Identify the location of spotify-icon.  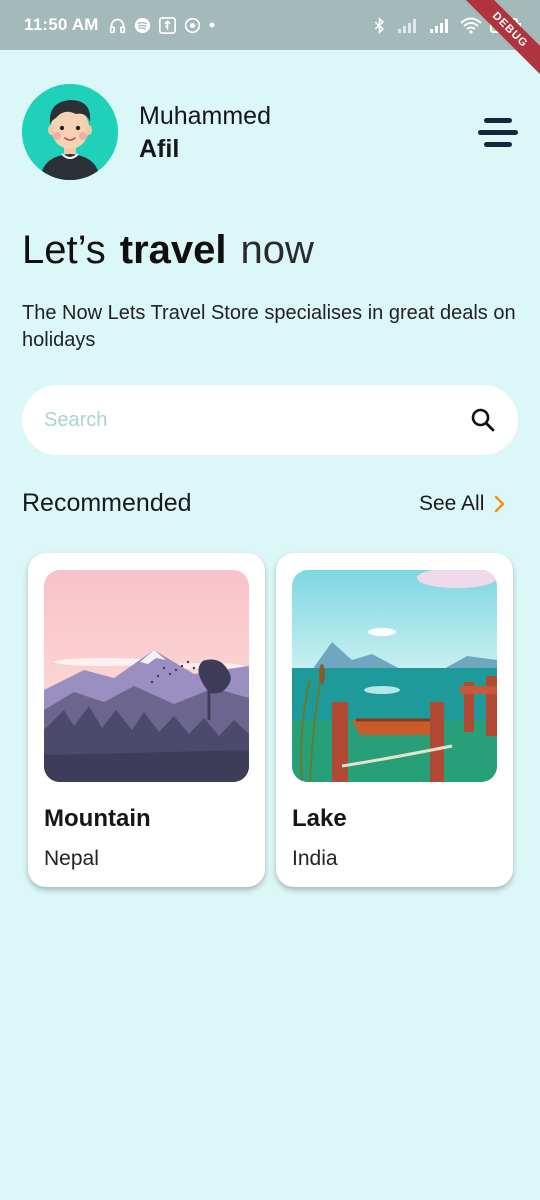
(142, 25).